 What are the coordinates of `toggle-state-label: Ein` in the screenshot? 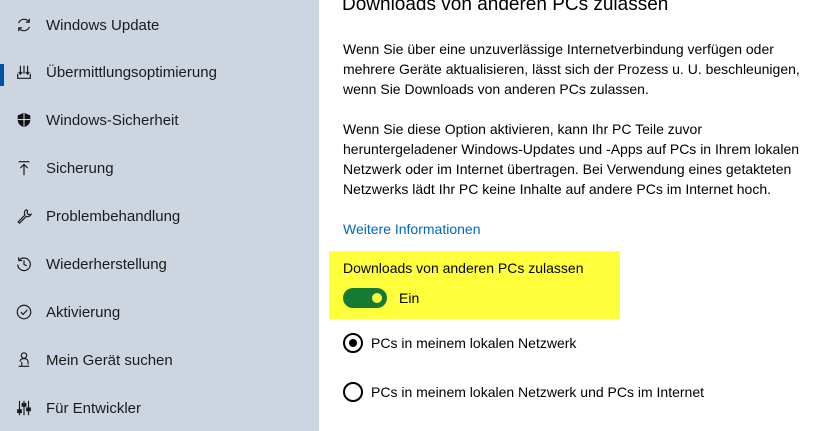 It's located at (409, 298).